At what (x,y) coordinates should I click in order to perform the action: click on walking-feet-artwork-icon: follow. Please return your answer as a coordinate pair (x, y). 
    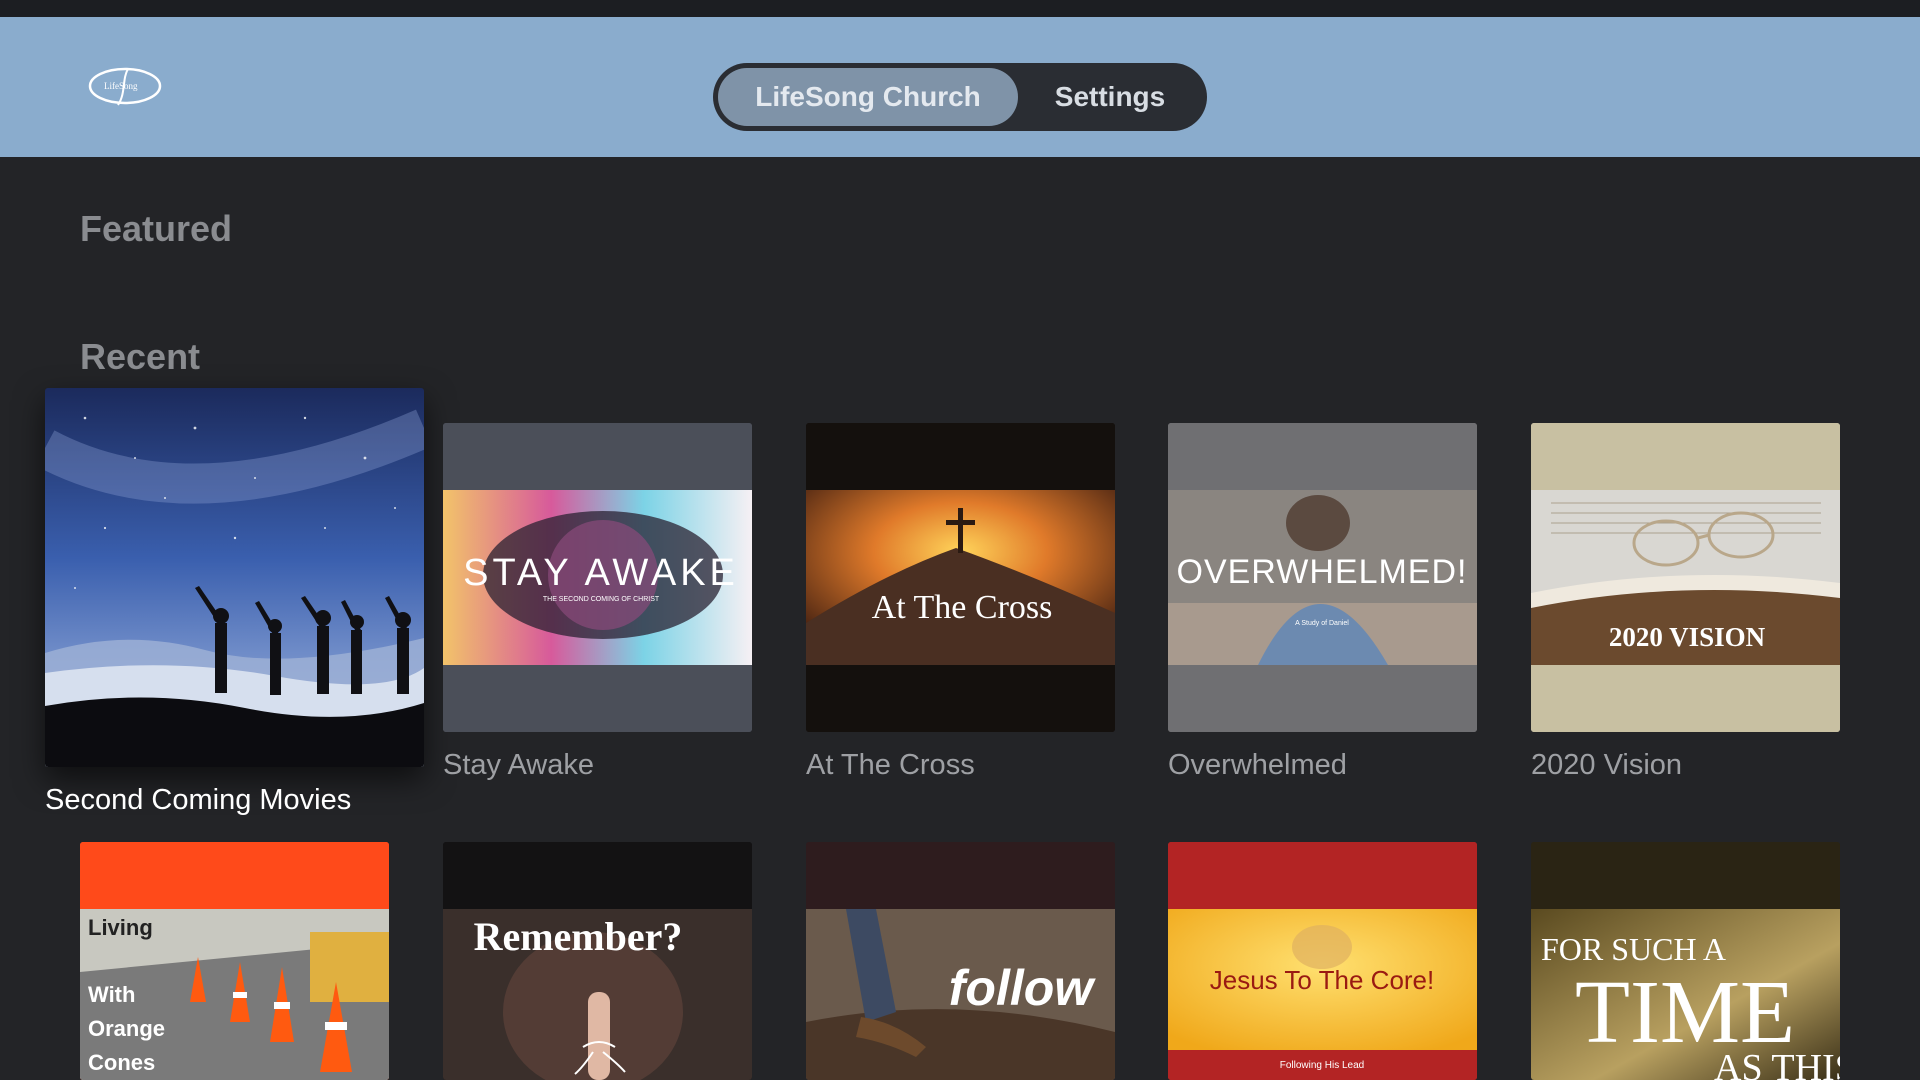
    Looking at the image, I should click on (960, 961).